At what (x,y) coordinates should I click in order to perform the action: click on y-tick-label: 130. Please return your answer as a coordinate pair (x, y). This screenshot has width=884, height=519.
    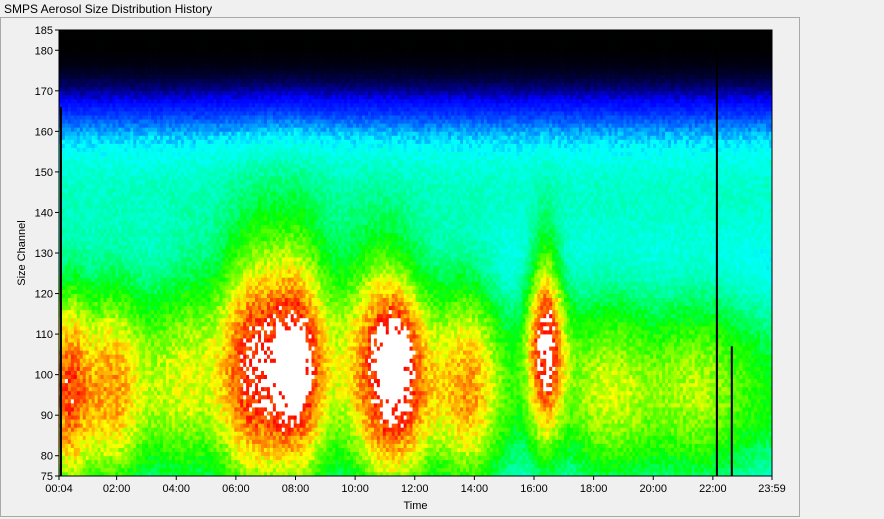
    Looking at the image, I should click on (44, 254).